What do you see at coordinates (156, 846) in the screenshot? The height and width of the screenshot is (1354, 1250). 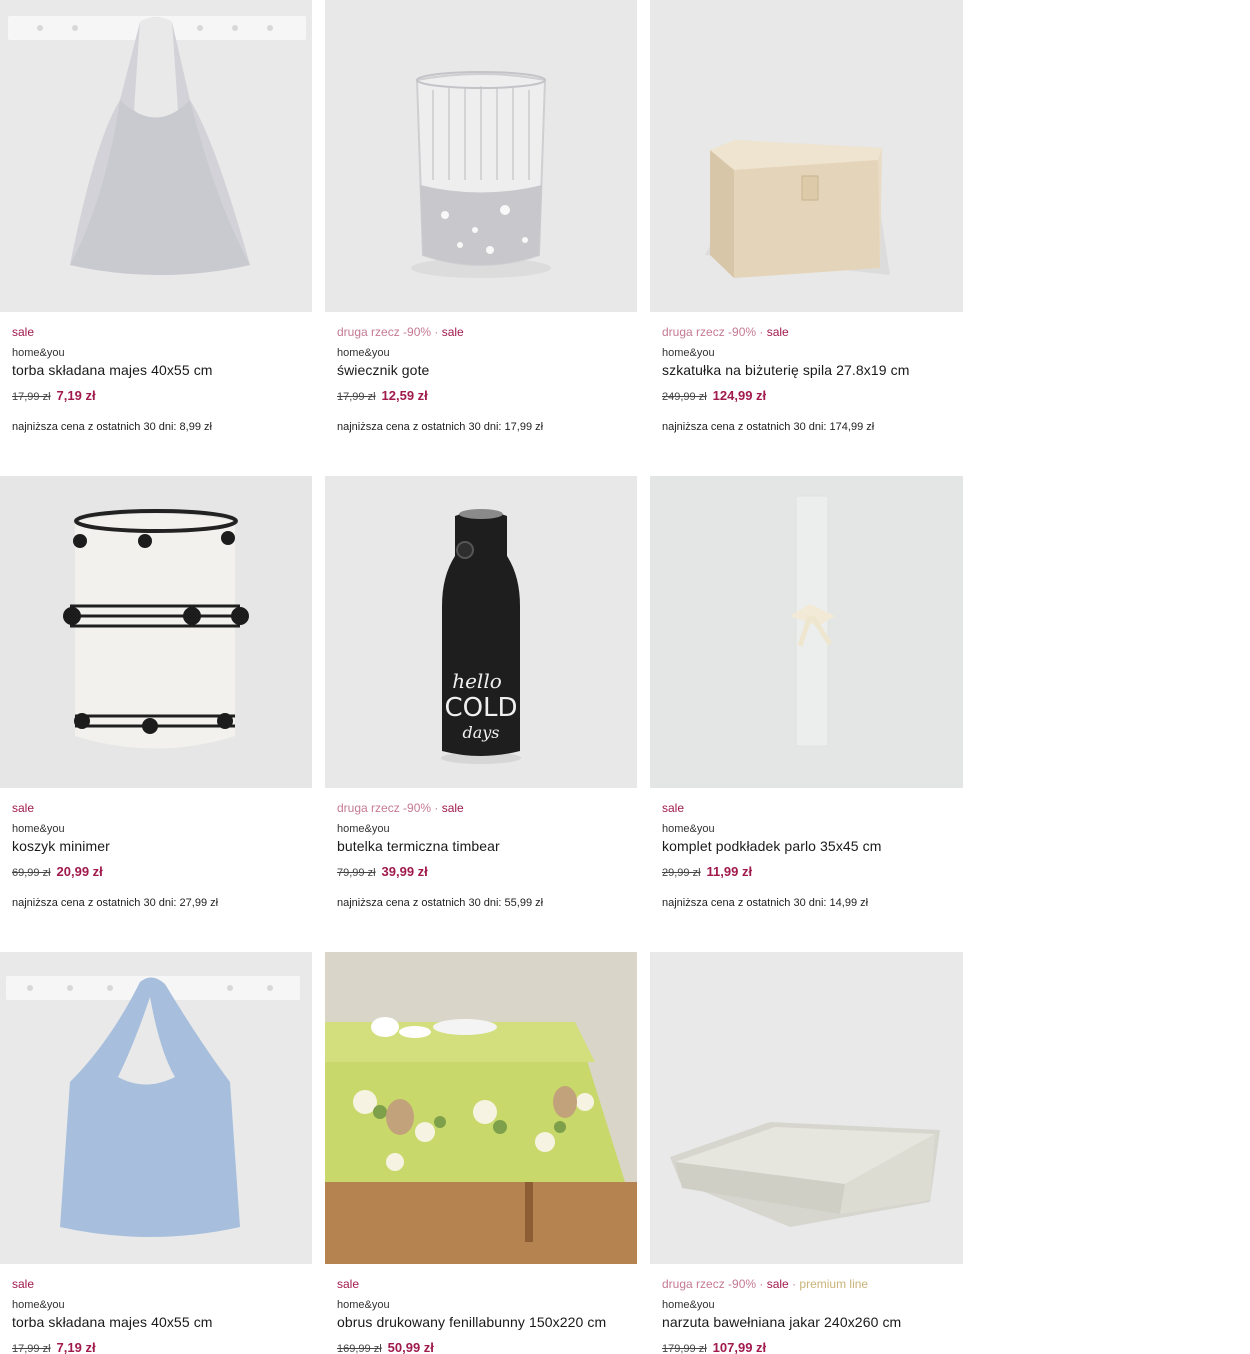 I see `product-name-link: koszyk minimer` at bounding box center [156, 846].